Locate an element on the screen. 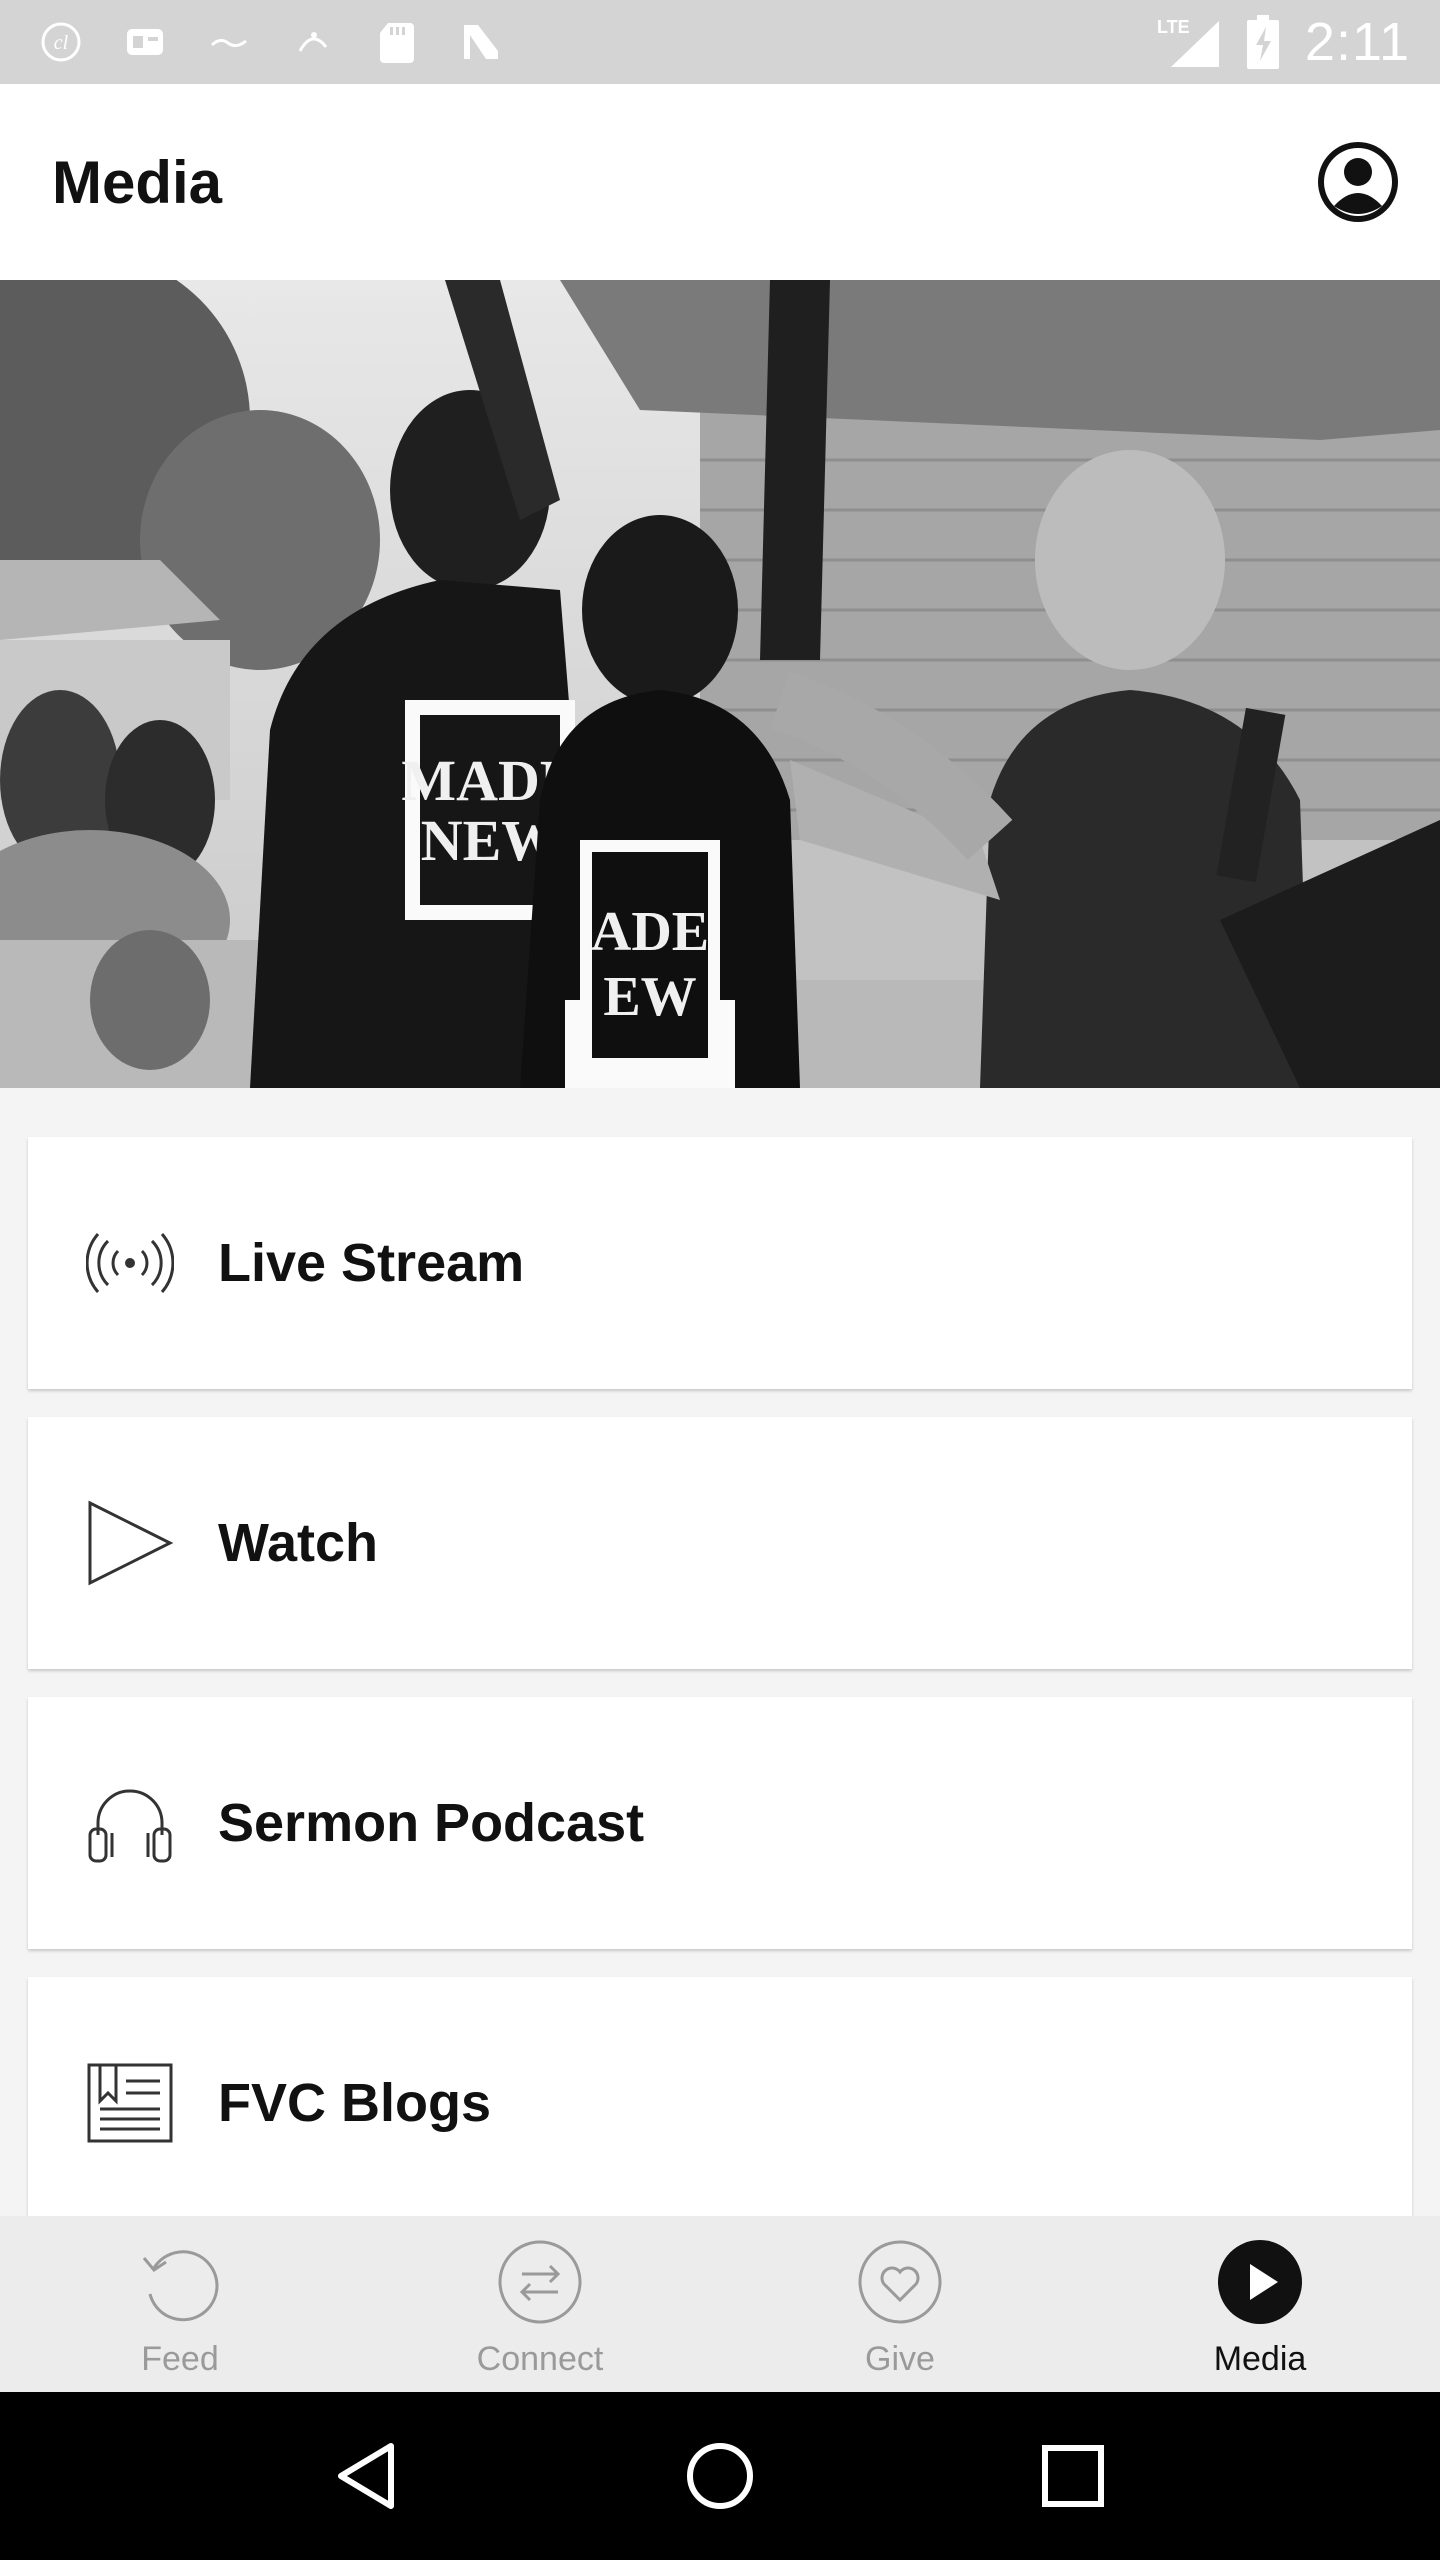 The image size is (1440, 2560). nav-item-media: Media is located at coordinates (1260, 2304).